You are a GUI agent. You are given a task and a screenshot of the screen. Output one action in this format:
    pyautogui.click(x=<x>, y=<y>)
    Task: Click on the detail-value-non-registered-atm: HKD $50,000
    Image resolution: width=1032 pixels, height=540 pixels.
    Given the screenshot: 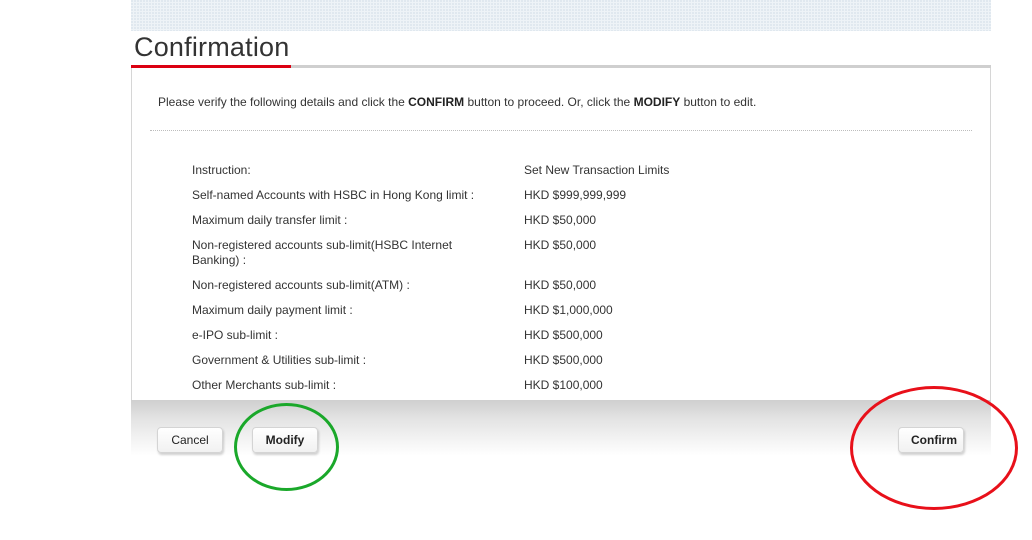 What is the action you would take?
    pyautogui.click(x=560, y=285)
    